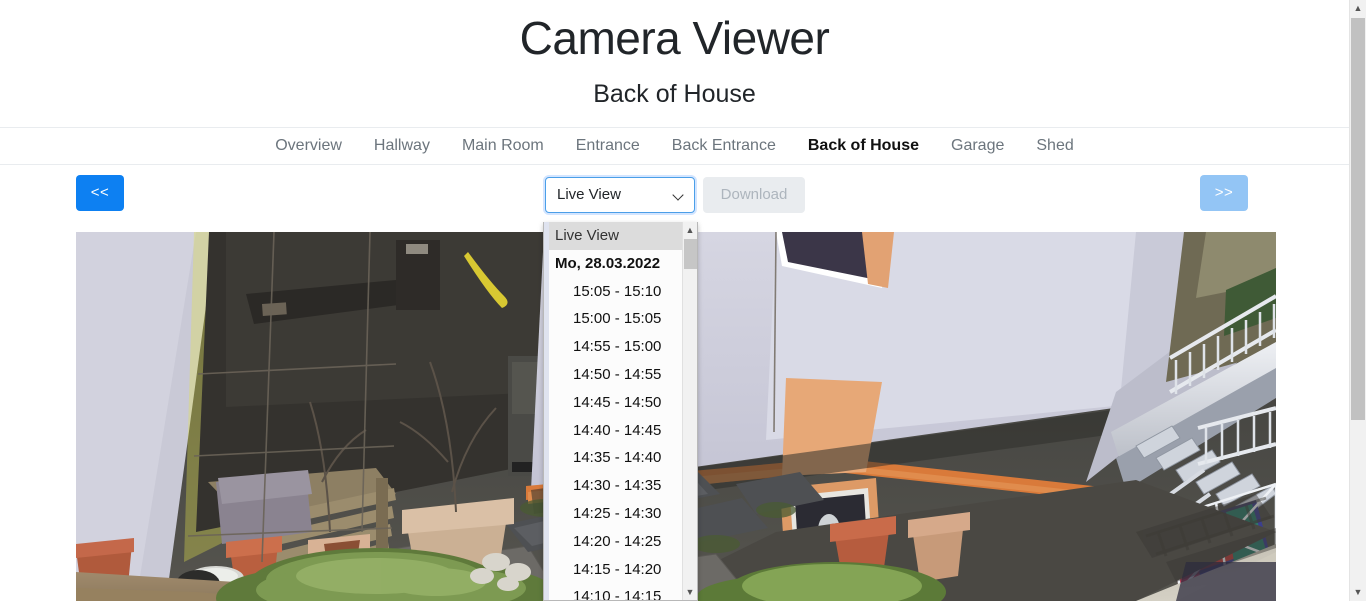 The height and width of the screenshot is (601, 1366). I want to click on nav-tab-hallway: Hallway, so click(402, 146).